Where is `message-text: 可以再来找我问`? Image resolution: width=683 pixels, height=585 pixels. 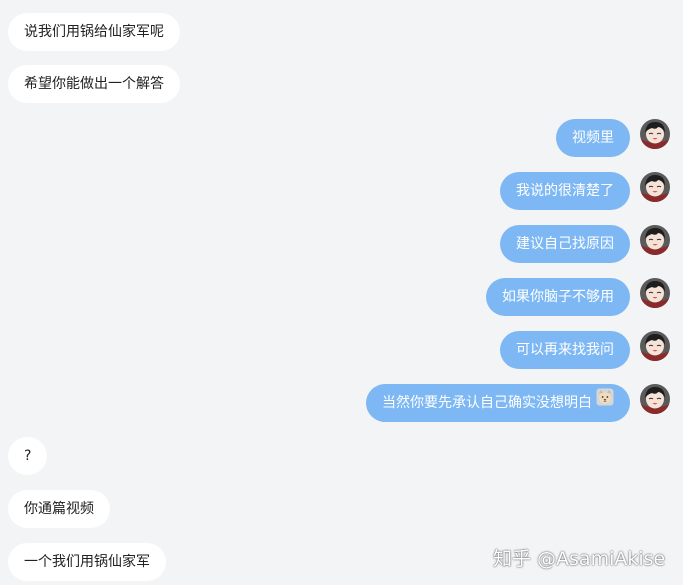
message-text: 可以再来找我问 is located at coordinates (565, 350).